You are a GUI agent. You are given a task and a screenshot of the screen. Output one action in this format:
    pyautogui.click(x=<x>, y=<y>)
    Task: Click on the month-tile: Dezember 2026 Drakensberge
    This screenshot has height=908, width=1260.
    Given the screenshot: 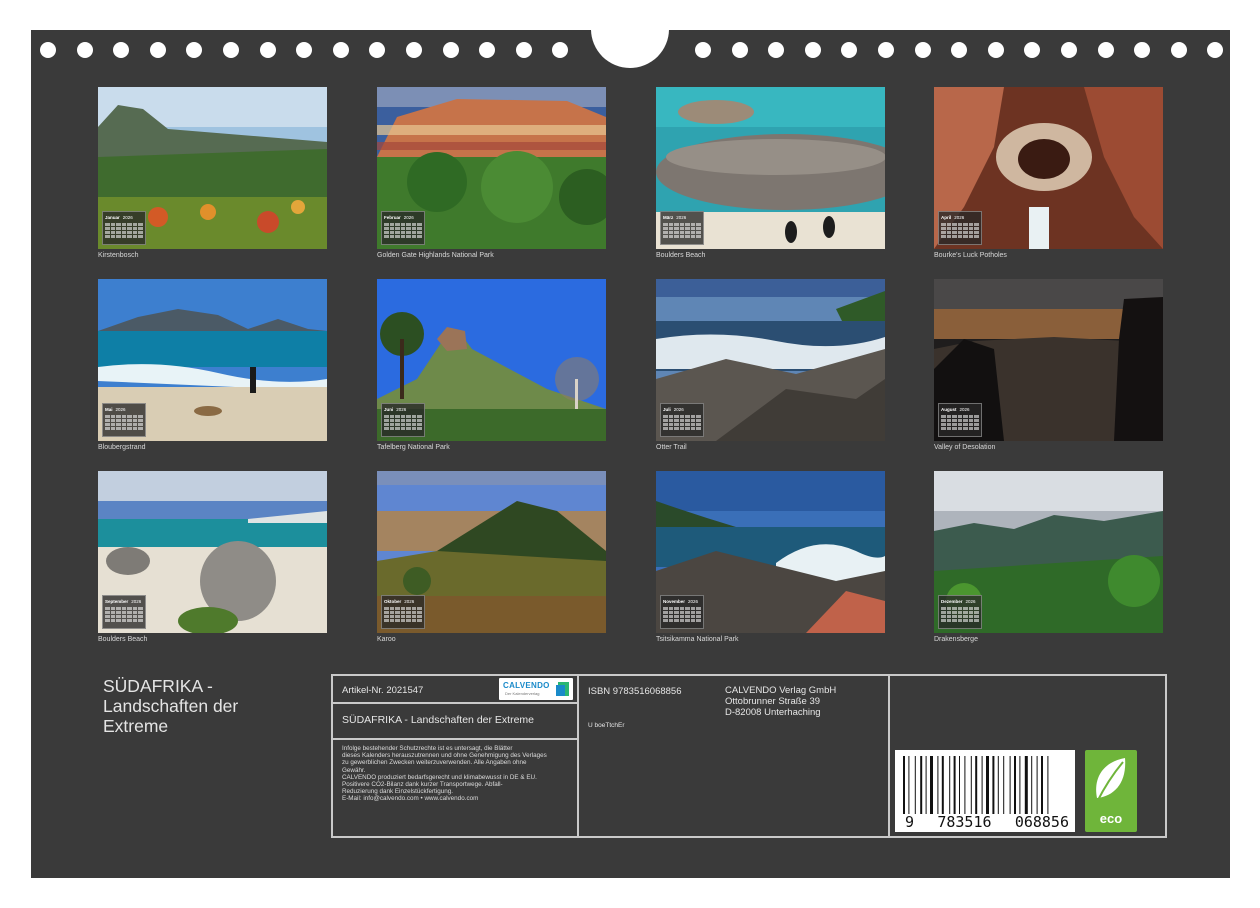 What is the action you would take?
    pyautogui.click(x=1048, y=557)
    